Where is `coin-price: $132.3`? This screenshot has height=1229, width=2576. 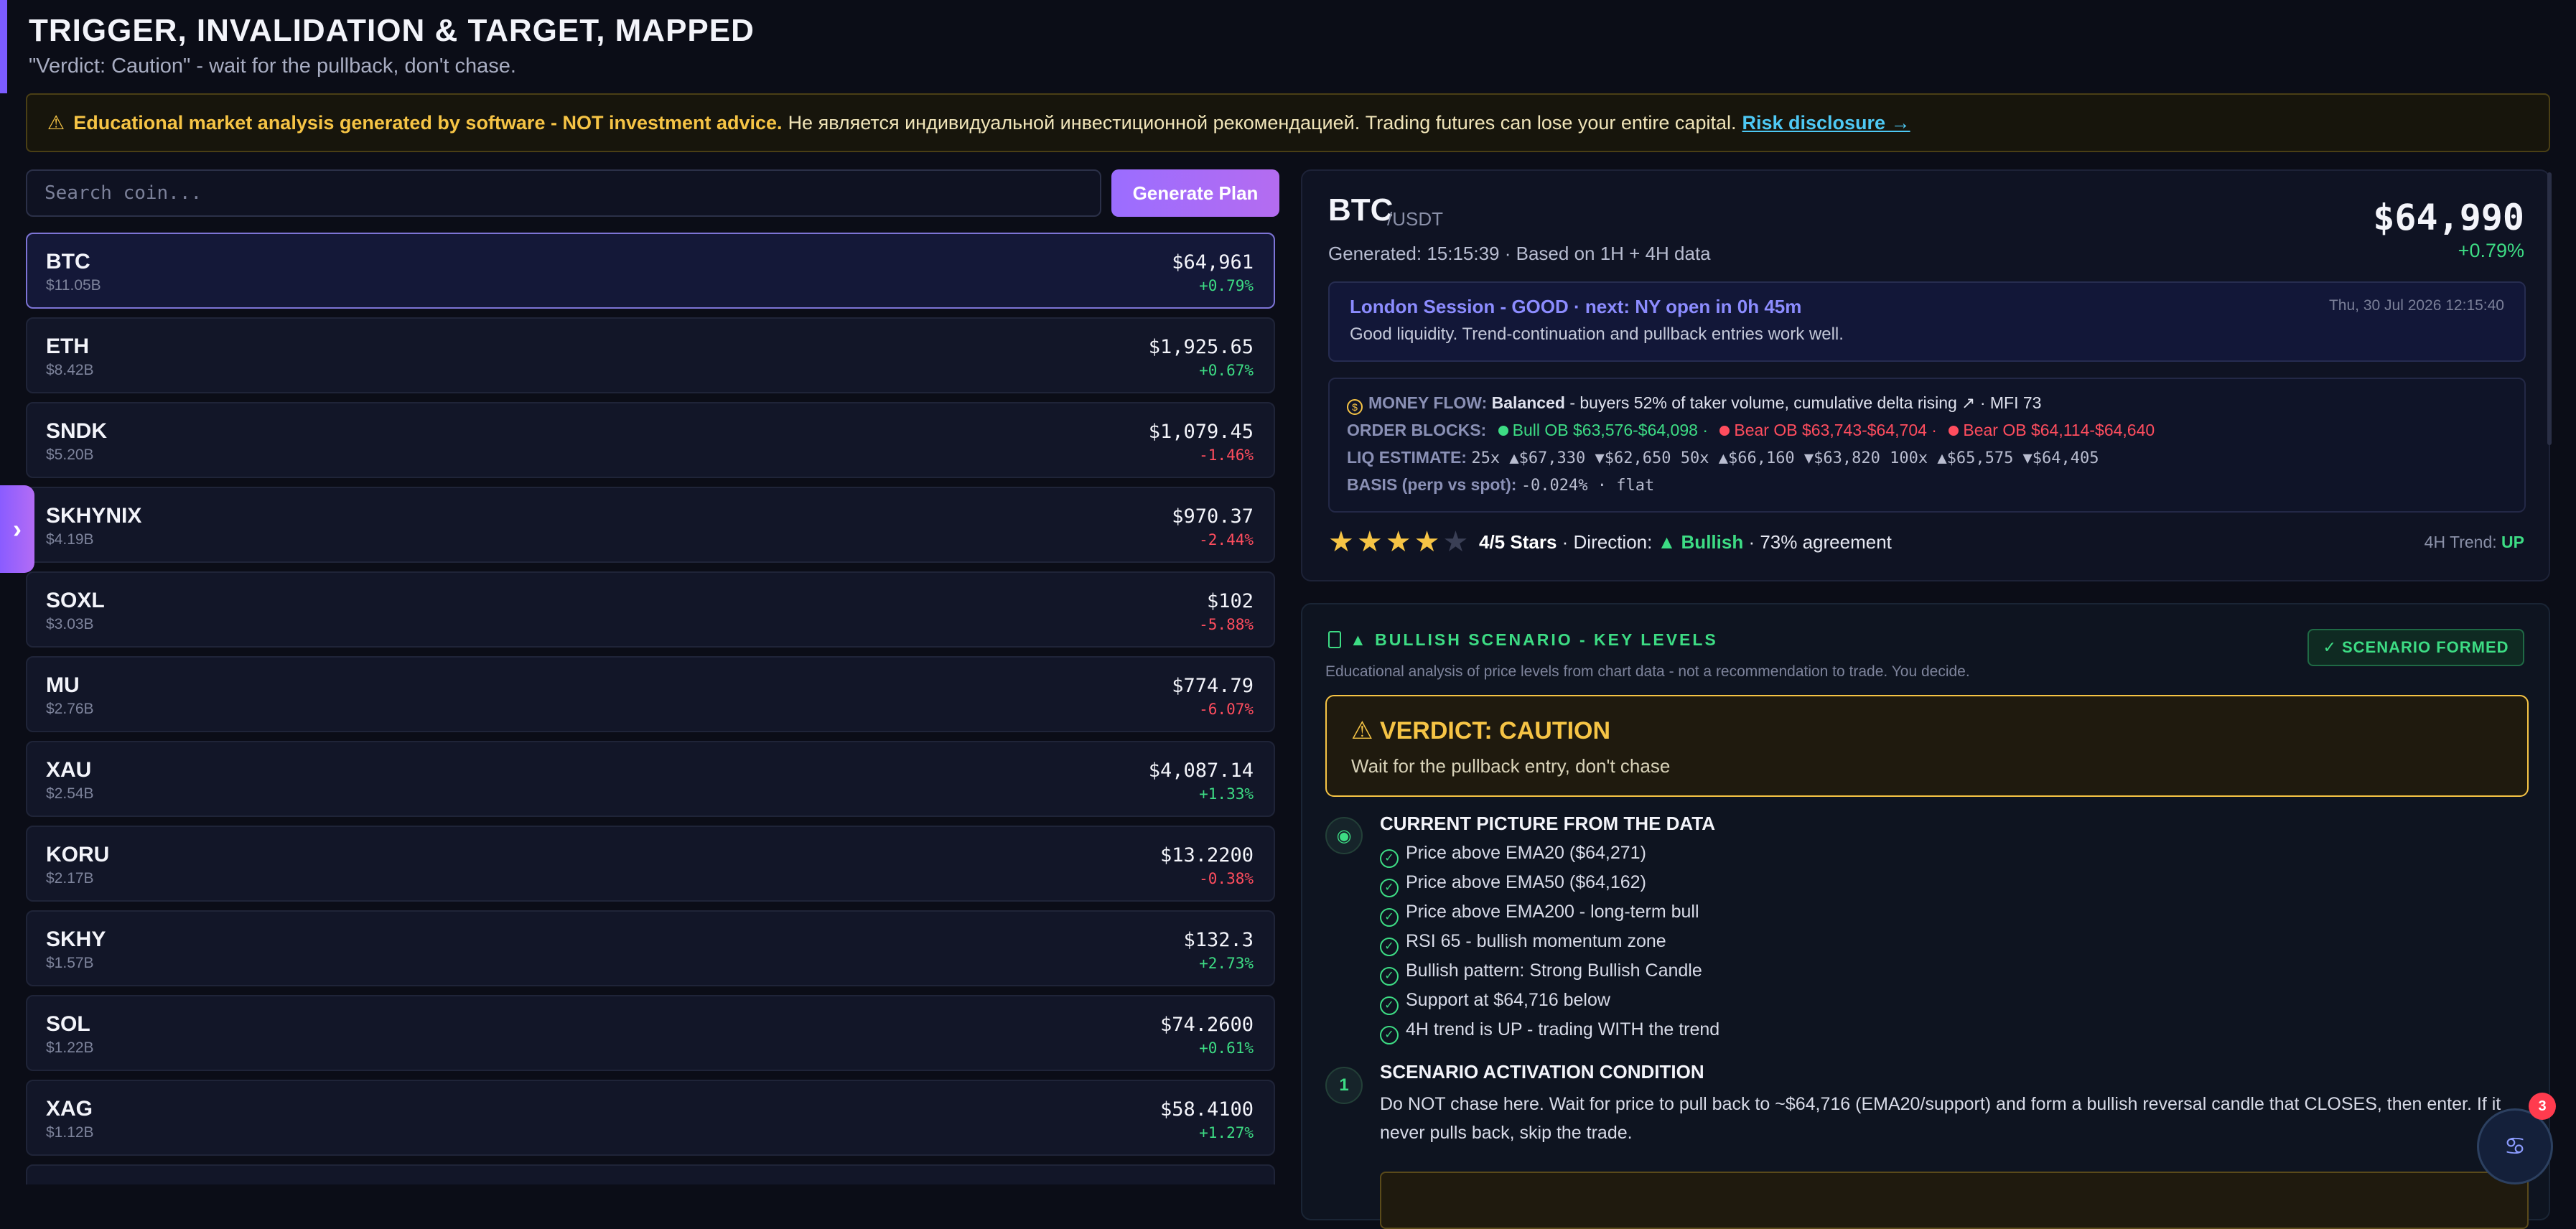 coin-price: $132.3 is located at coordinates (1218, 940).